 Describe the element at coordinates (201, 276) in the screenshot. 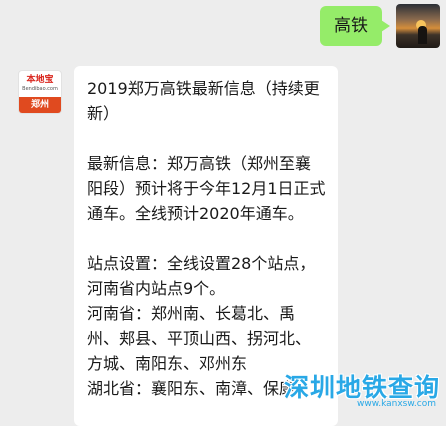

I see `message-station-setup: 站点设置：全线设置28个站点，河南省内站点9个。` at that location.